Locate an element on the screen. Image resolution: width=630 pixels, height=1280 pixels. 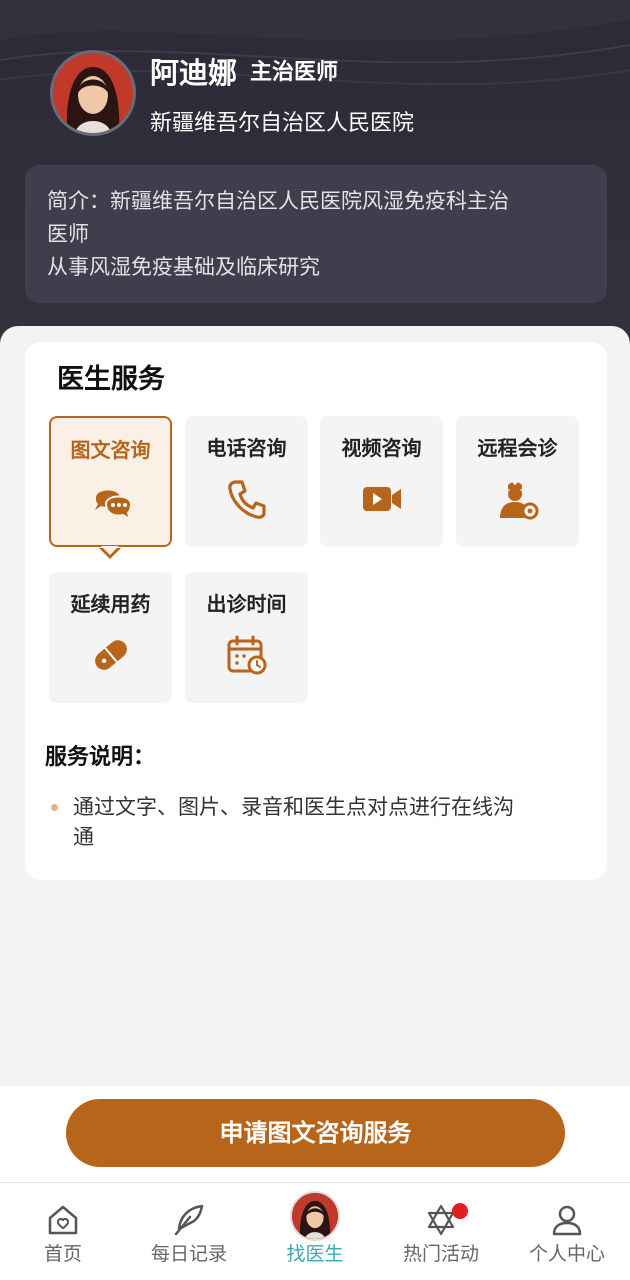
doctor-avatar-tab-icon is located at coordinates (315, 1216).